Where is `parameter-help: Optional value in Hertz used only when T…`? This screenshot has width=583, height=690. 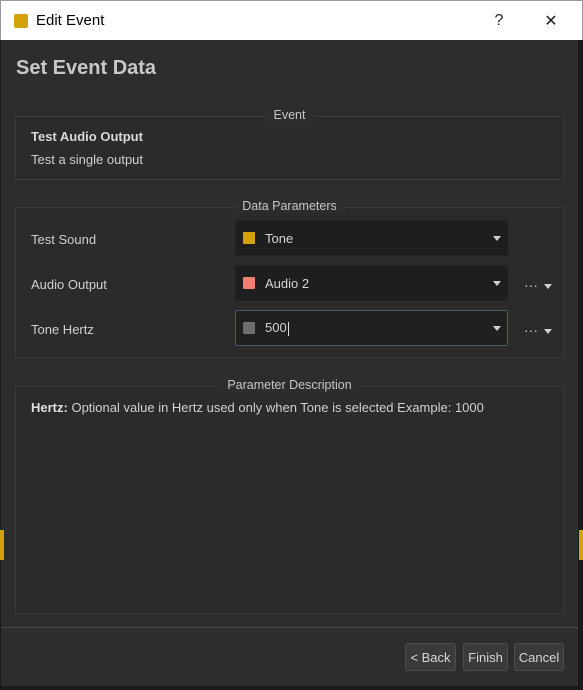 parameter-help: Optional value in Hertz used only when T… is located at coordinates (277, 407).